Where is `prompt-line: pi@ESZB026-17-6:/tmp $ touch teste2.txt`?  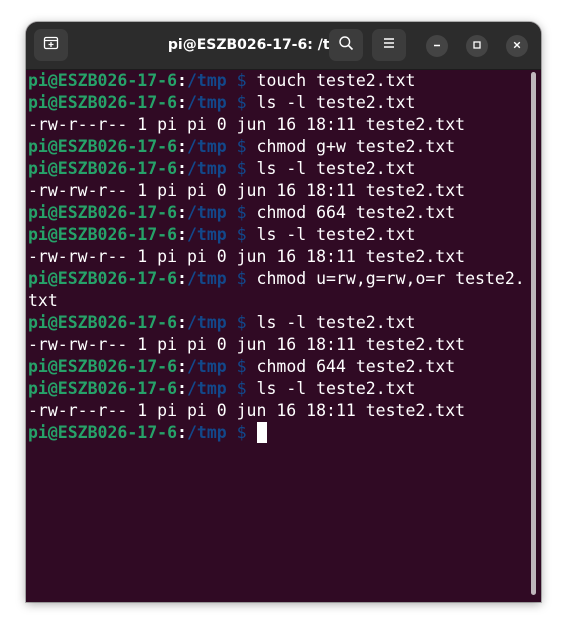
prompt-line: pi@ESZB026-17-6:/tmp $ touch teste2.txt is located at coordinates (278, 81).